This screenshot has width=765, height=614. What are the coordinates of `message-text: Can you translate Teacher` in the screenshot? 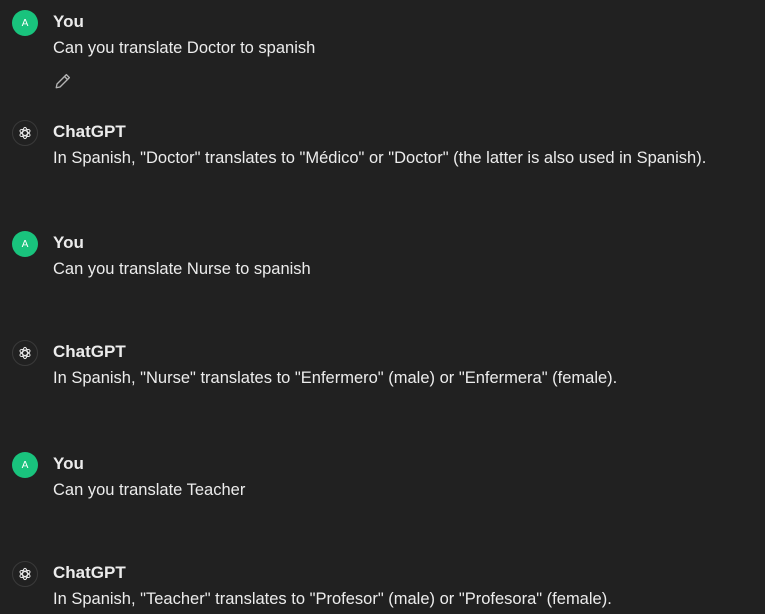 It's located at (149, 490).